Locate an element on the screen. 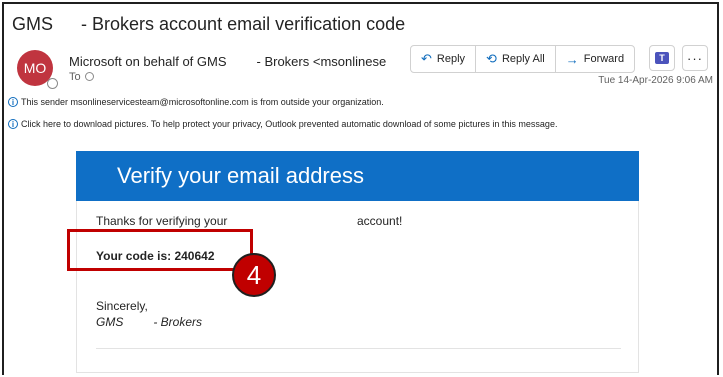 The image size is (723, 377). step-number: 4 is located at coordinates (254, 274).